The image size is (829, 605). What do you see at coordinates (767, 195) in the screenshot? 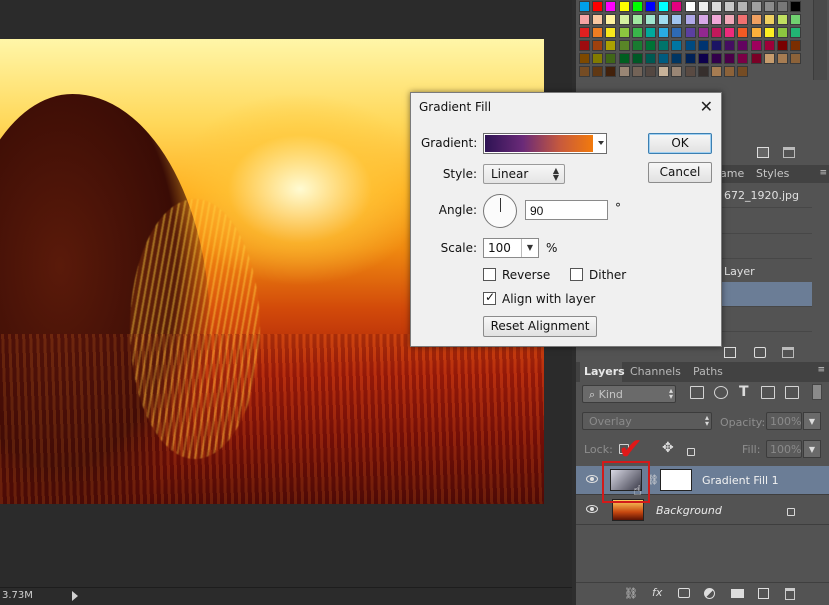
I see `history-item-file: 672_1920.jpg` at bounding box center [767, 195].